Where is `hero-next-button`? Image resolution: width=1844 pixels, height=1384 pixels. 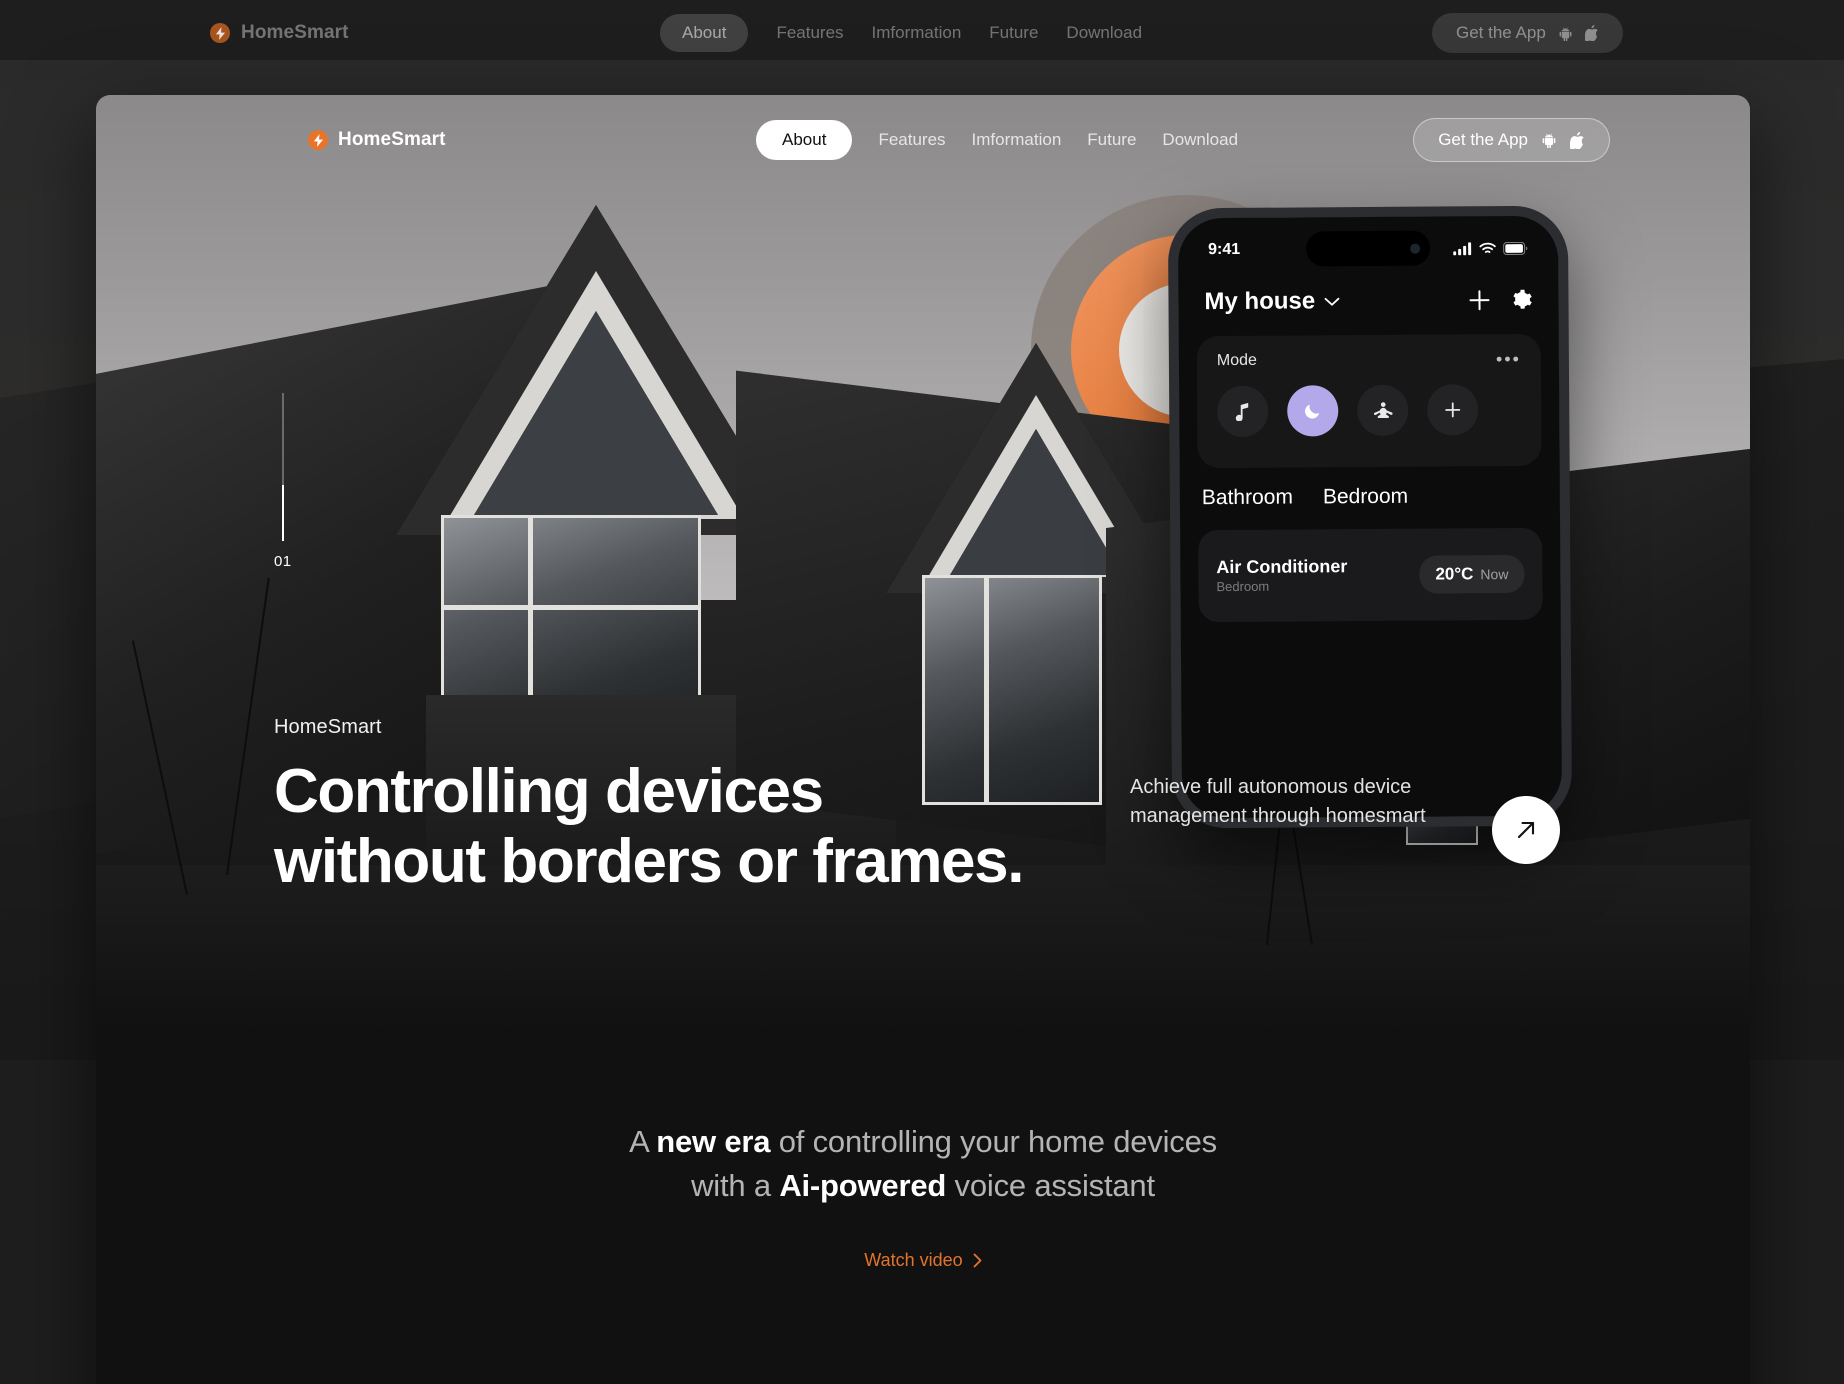 hero-next-button is located at coordinates (1526, 830).